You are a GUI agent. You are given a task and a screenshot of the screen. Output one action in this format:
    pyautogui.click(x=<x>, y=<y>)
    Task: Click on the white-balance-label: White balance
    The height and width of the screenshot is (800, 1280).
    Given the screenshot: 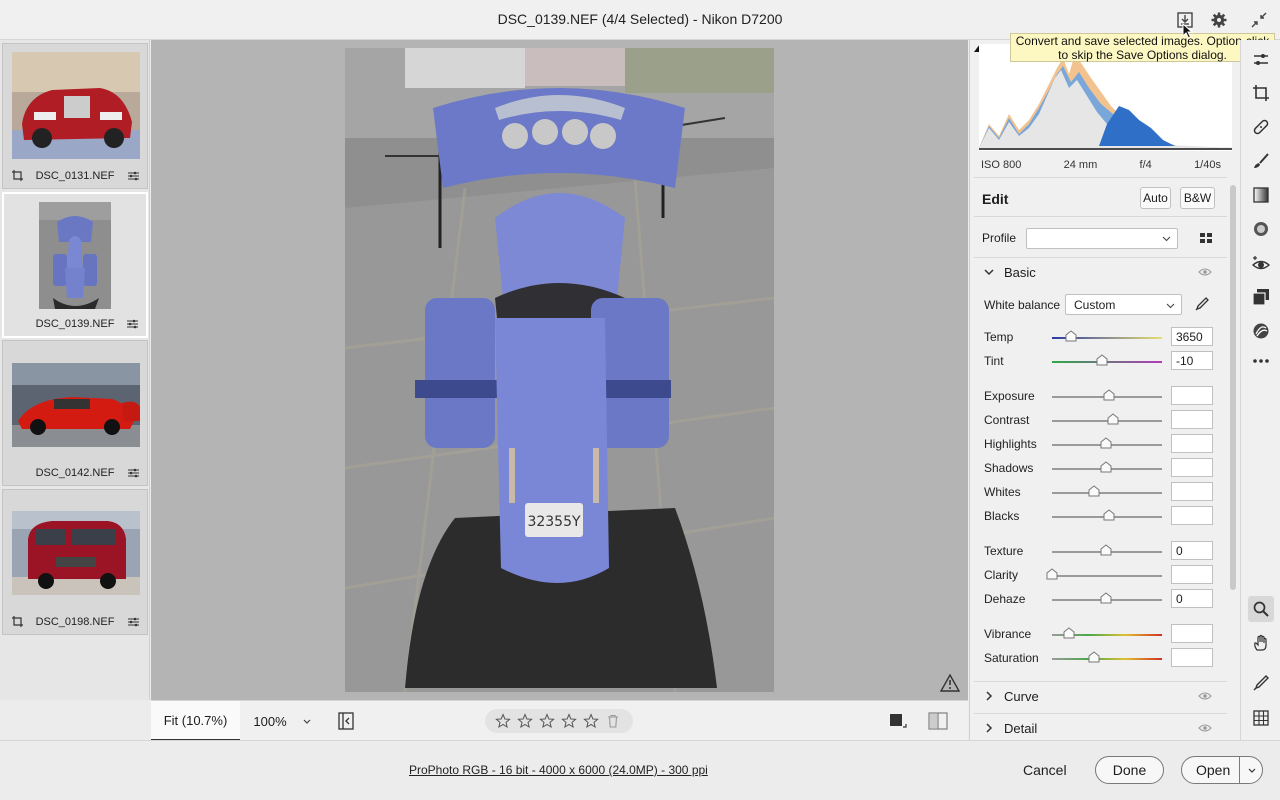 What is the action you would take?
    pyautogui.click(x=1022, y=305)
    